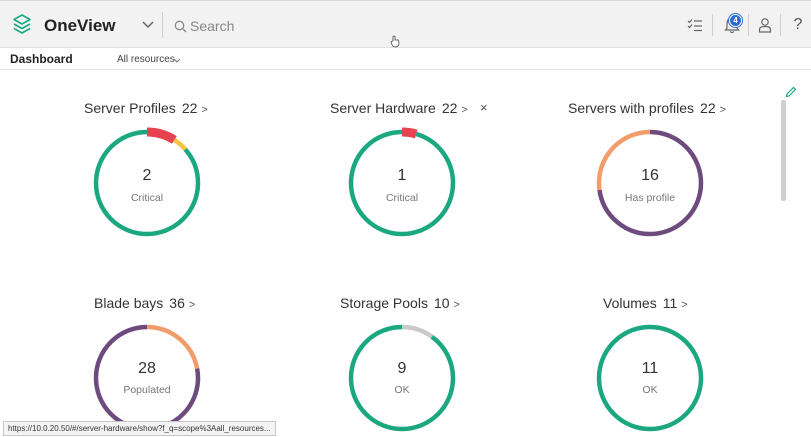 Image resolution: width=811 pixels, height=437 pixels. I want to click on top-bar: OneView 4, so click(405, 24).